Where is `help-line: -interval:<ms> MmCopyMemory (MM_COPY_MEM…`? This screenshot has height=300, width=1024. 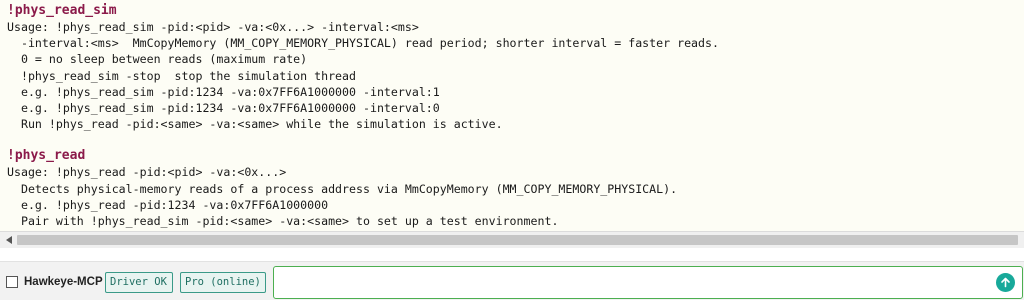
help-line: -interval:<ms> MmCopyMemory (MM_COPY_MEM… is located at coordinates (363, 43).